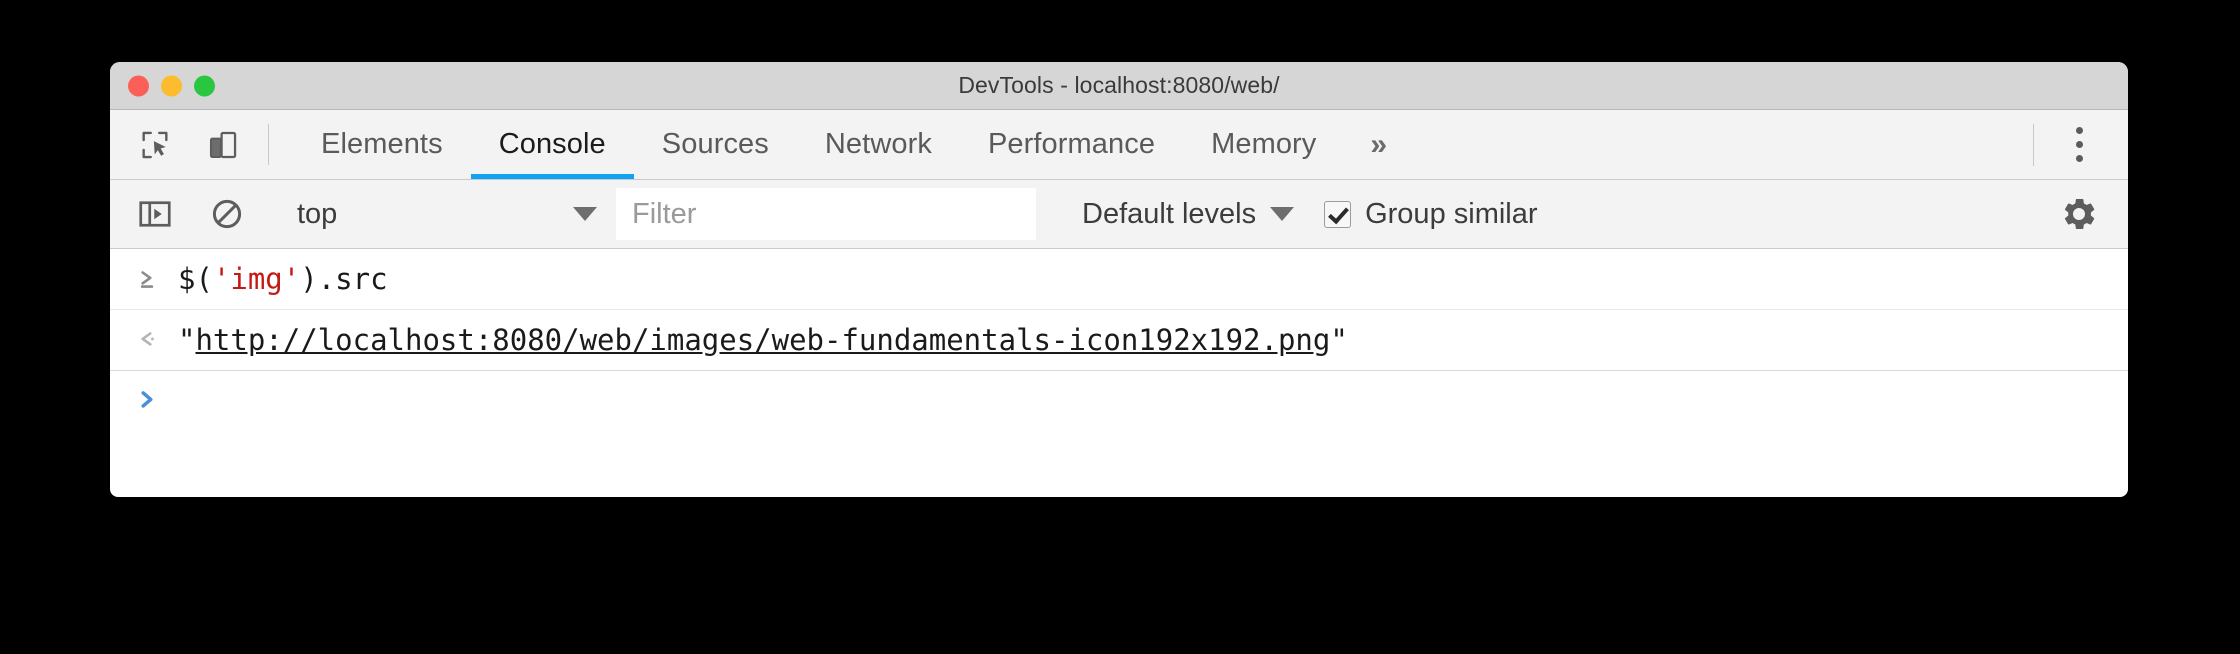 This screenshot has height=654, width=2240. Describe the element at coordinates (223, 145) in the screenshot. I see `device-toolbar-icon` at that location.